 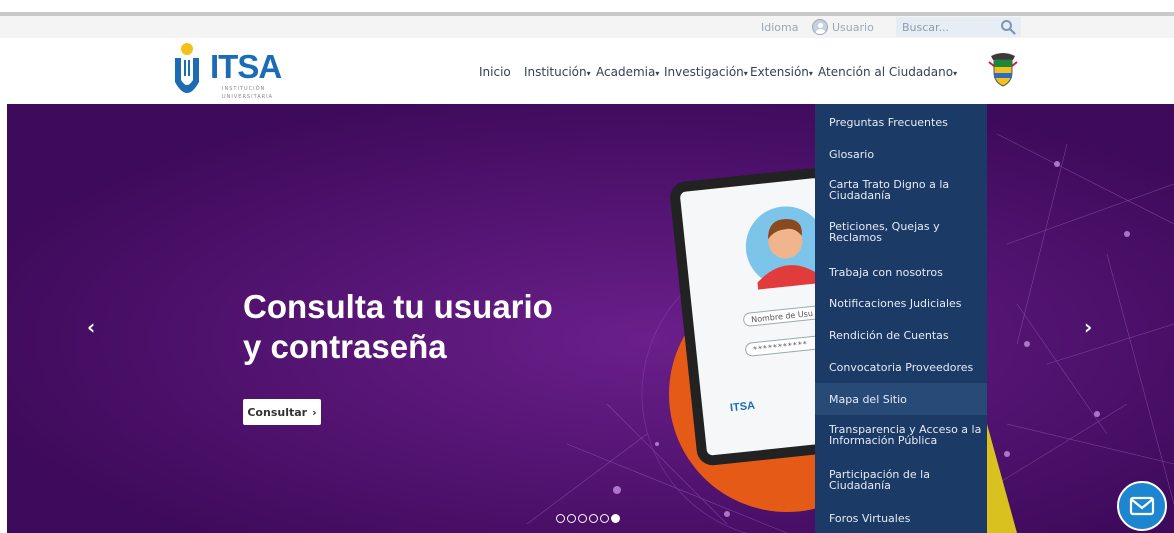 What do you see at coordinates (901, 190) in the screenshot?
I see `dropdown-item-carta-trato-digno: Carta Trato Digno a la Ciudadanía` at bounding box center [901, 190].